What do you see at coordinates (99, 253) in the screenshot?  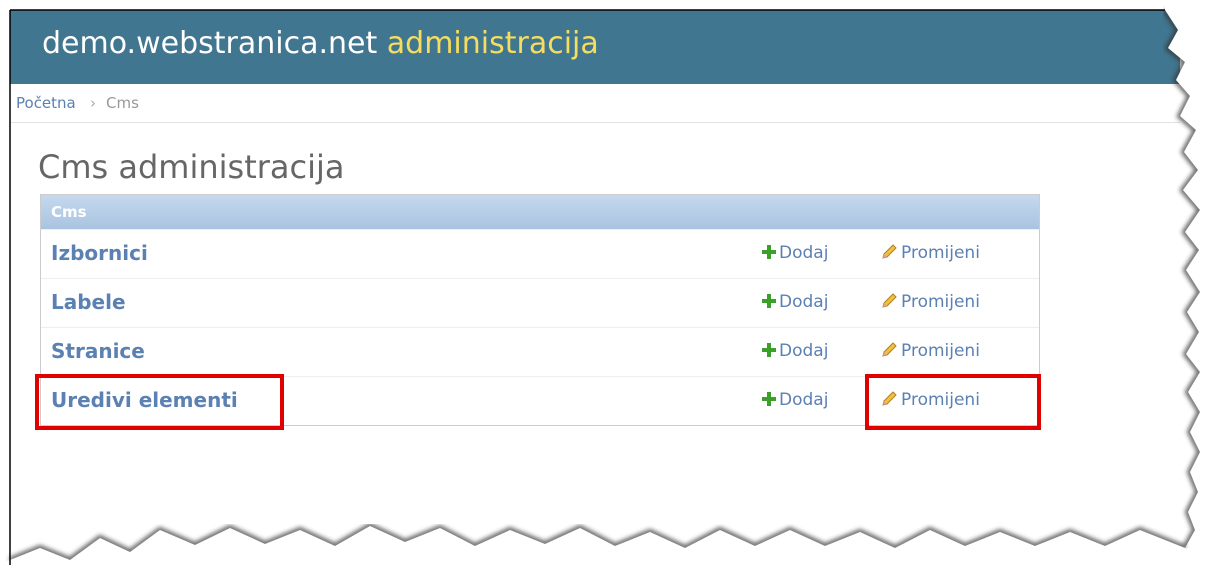 I see `model-link-izbornici: Izbornici` at bounding box center [99, 253].